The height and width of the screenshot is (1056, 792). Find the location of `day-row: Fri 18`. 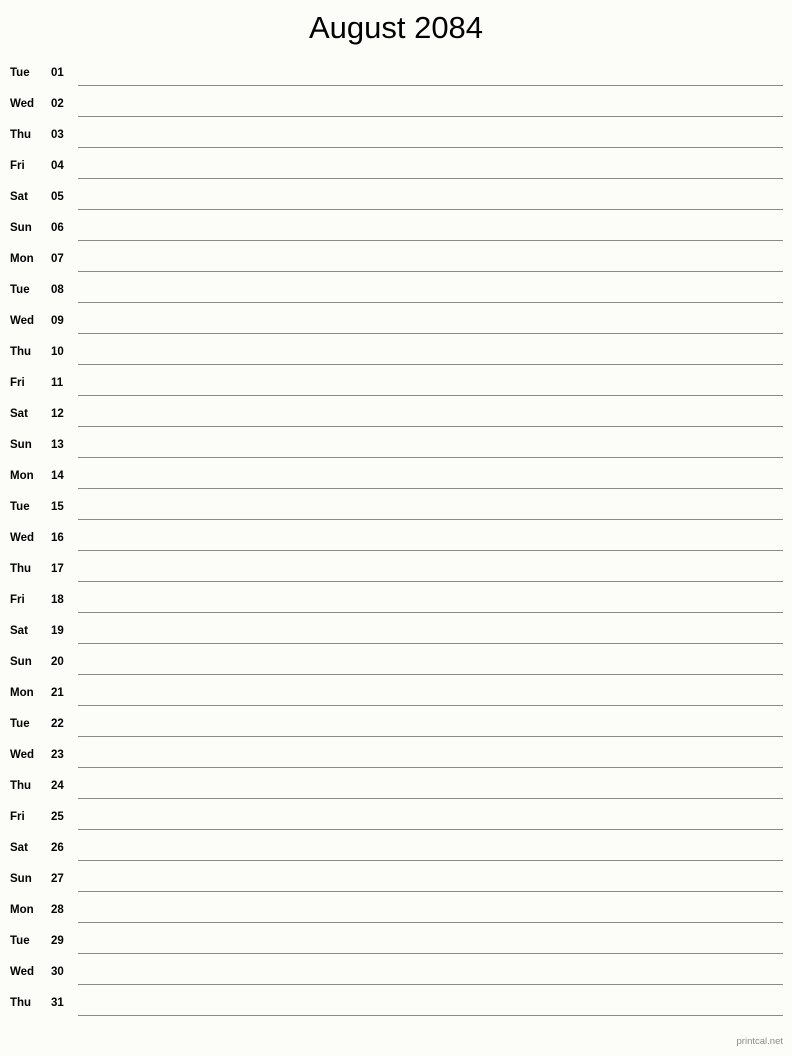

day-row: Fri 18 is located at coordinates (396, 602).